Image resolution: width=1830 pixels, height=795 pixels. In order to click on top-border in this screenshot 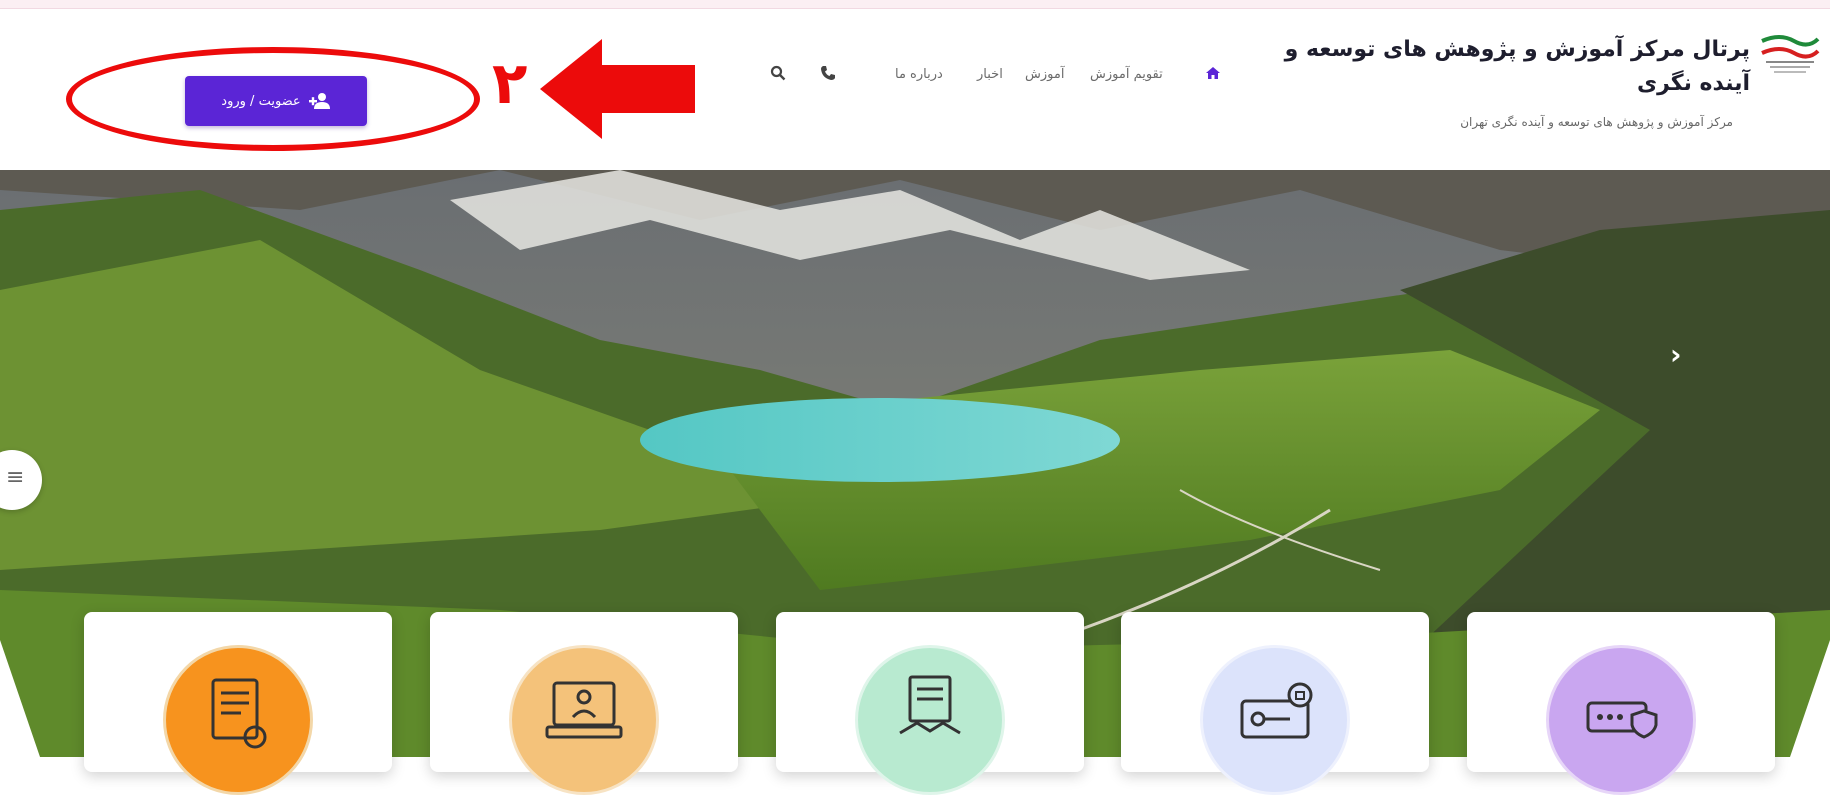, I will do `click(915, 4)`.